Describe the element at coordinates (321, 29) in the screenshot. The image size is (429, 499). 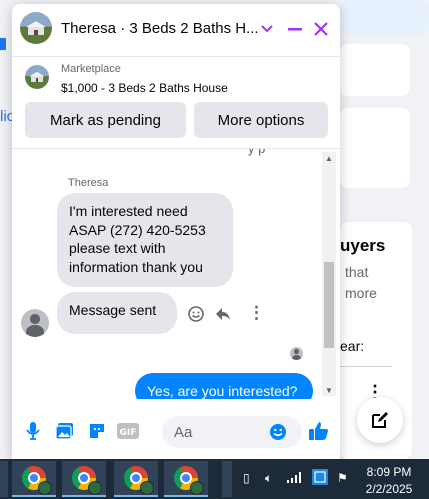
I see `close-icon` at that location.